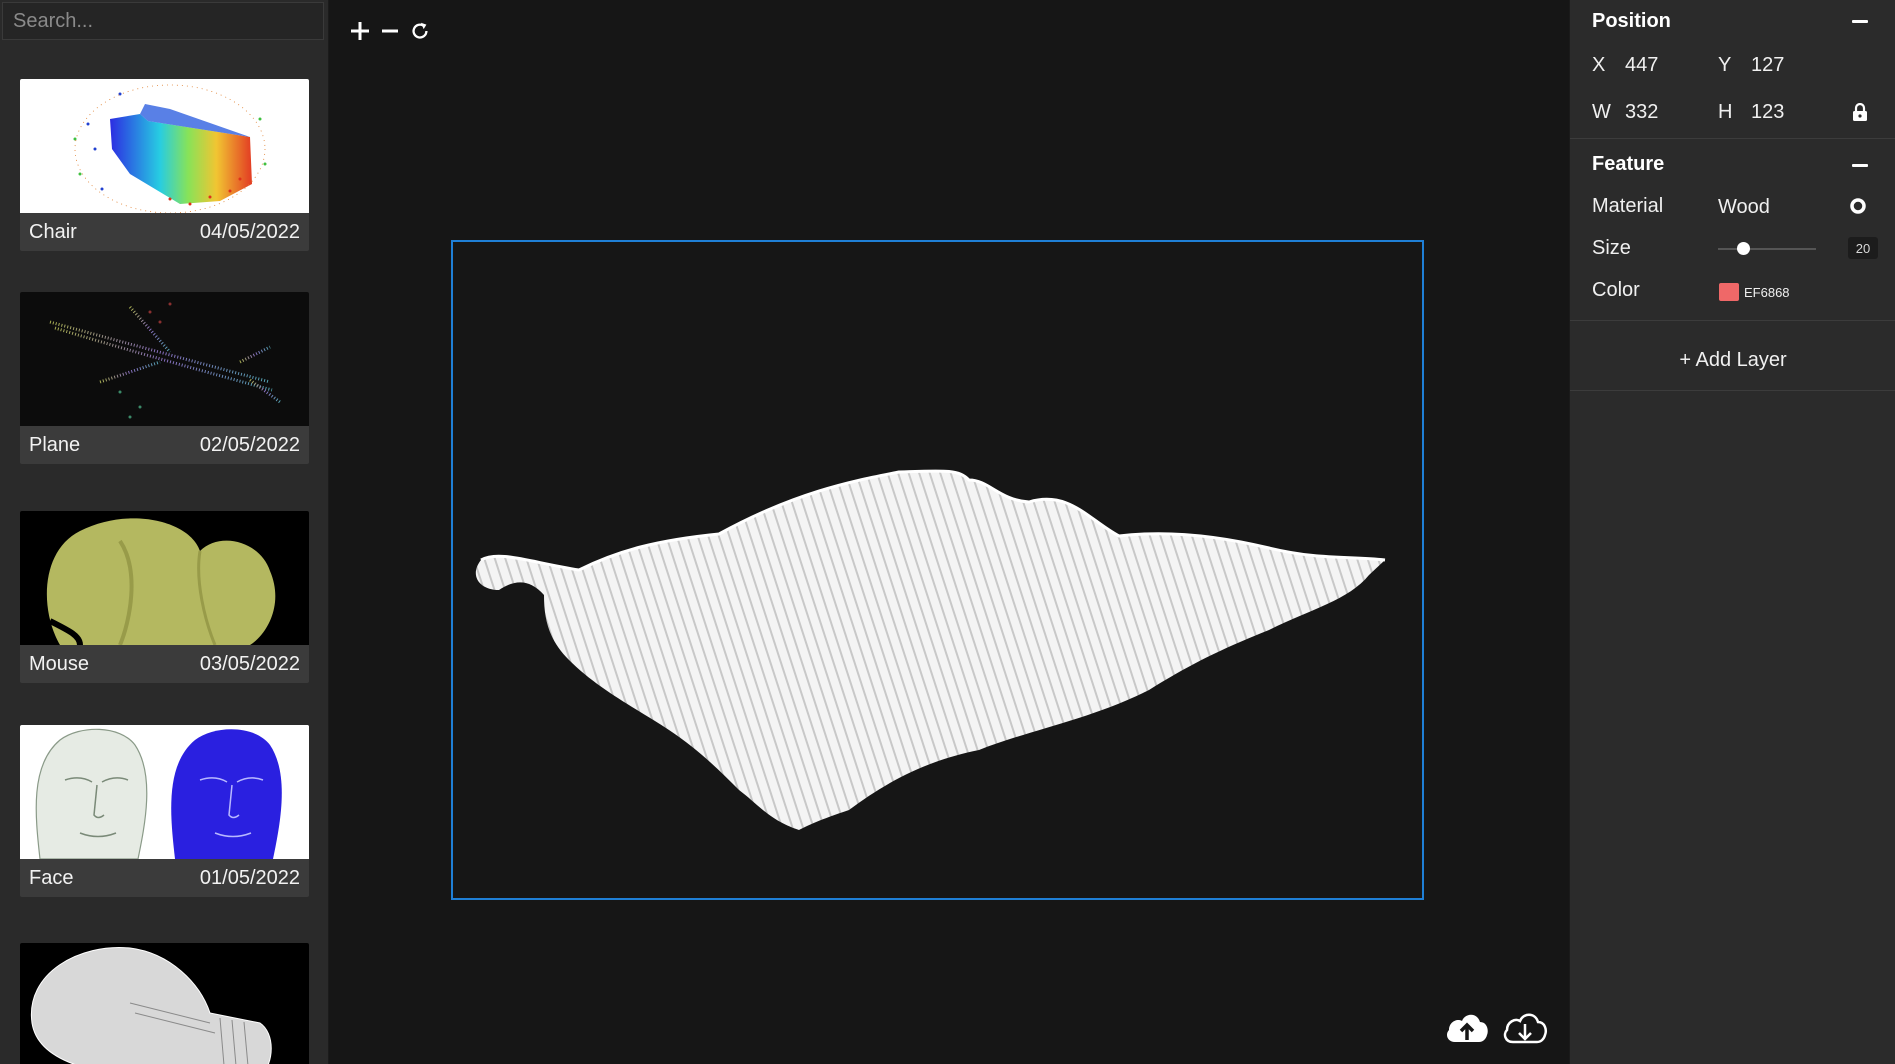 The image size is (1895, 1064). Describe the element at coordinates (1611, 248) in the screenshot. I see `size-label: Size` at that location.